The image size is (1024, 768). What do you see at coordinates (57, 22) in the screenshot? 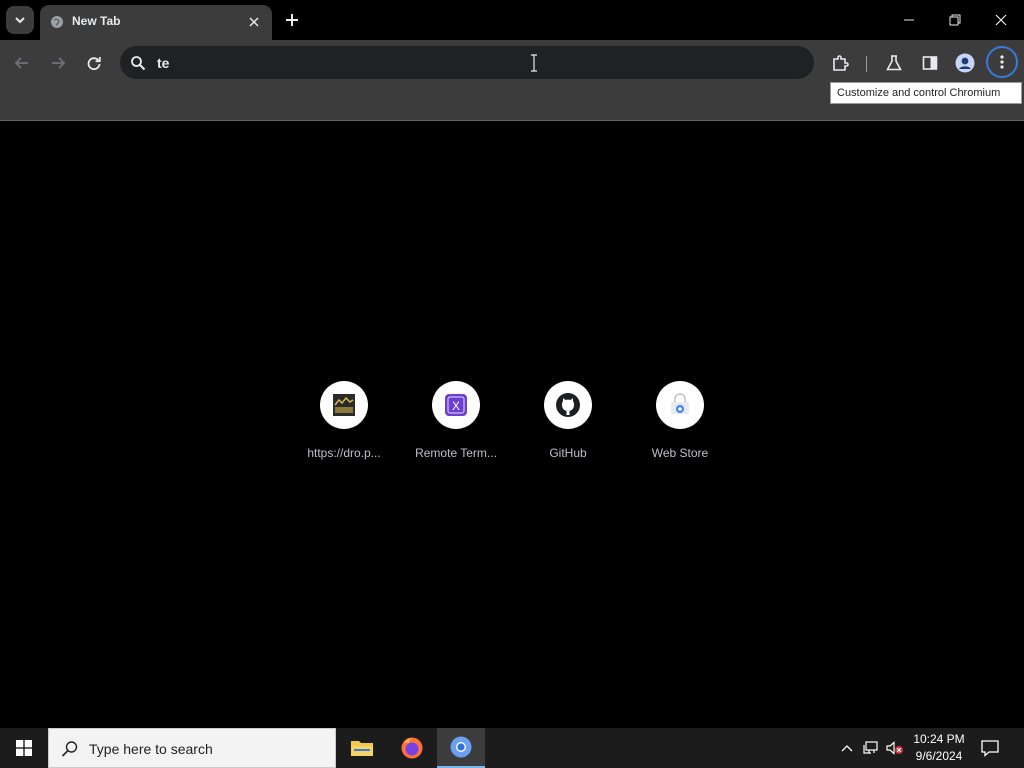
I see `globe-icon` at bounding box center [57, 22].